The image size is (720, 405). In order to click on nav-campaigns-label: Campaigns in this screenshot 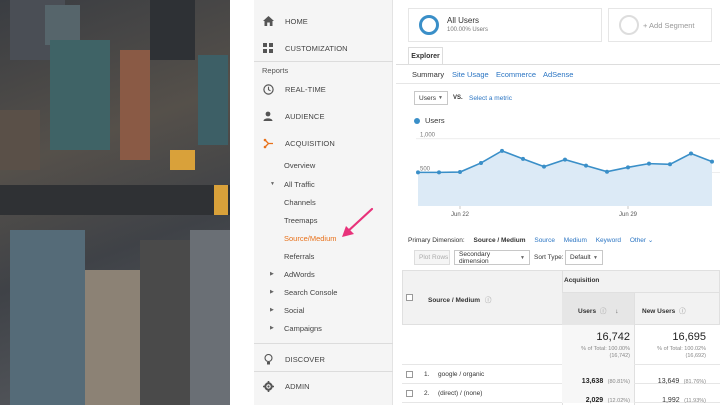, I will do `click(303, 328)`.